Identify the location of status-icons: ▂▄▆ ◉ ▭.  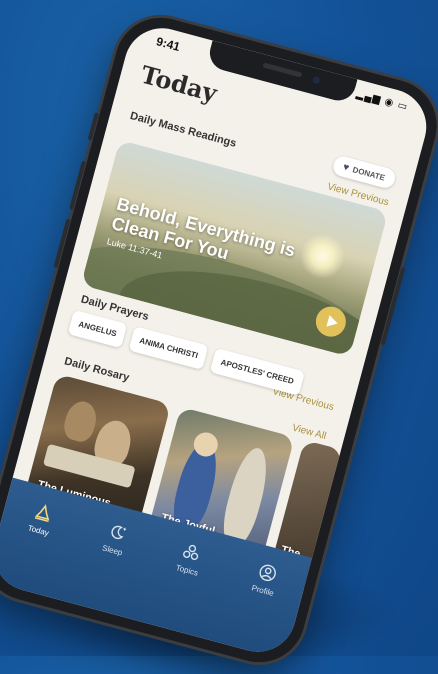
(382, 101).